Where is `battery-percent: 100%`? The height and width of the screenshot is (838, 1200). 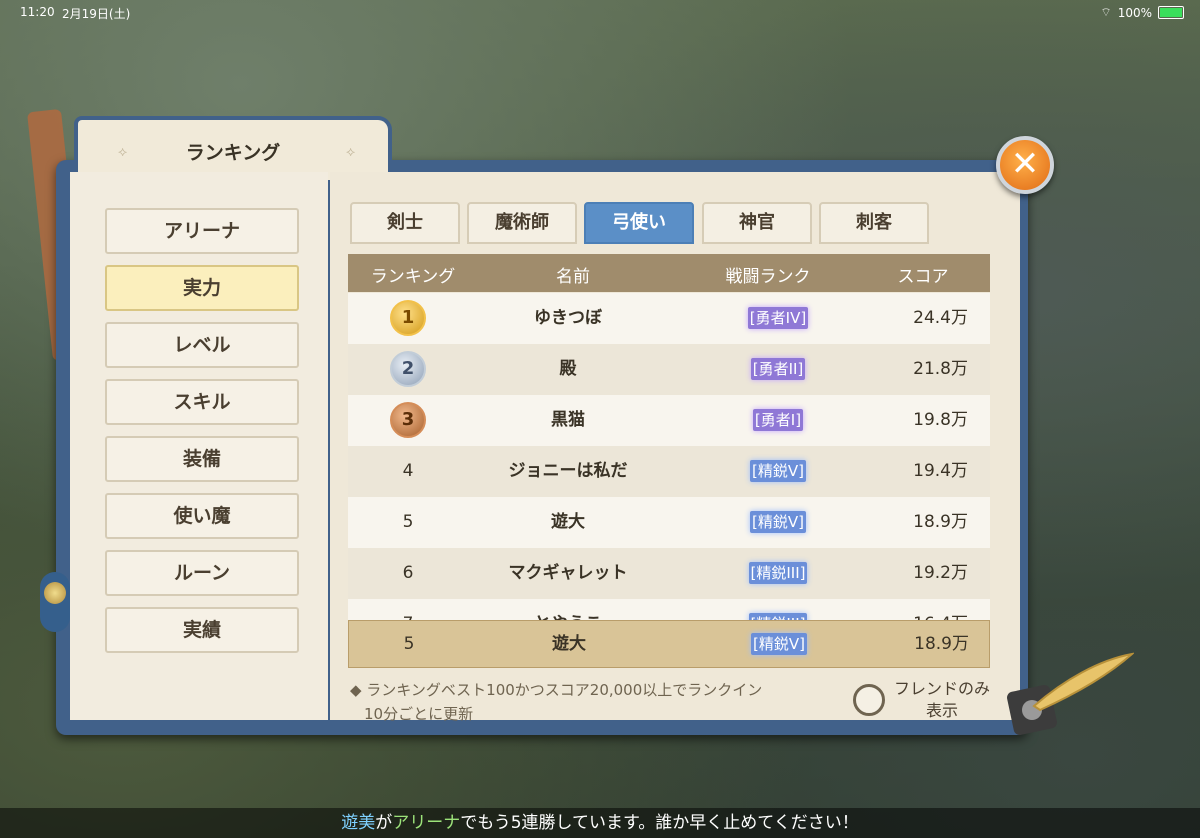 battery-percent: 100% is located at coordinates (1134, 12).